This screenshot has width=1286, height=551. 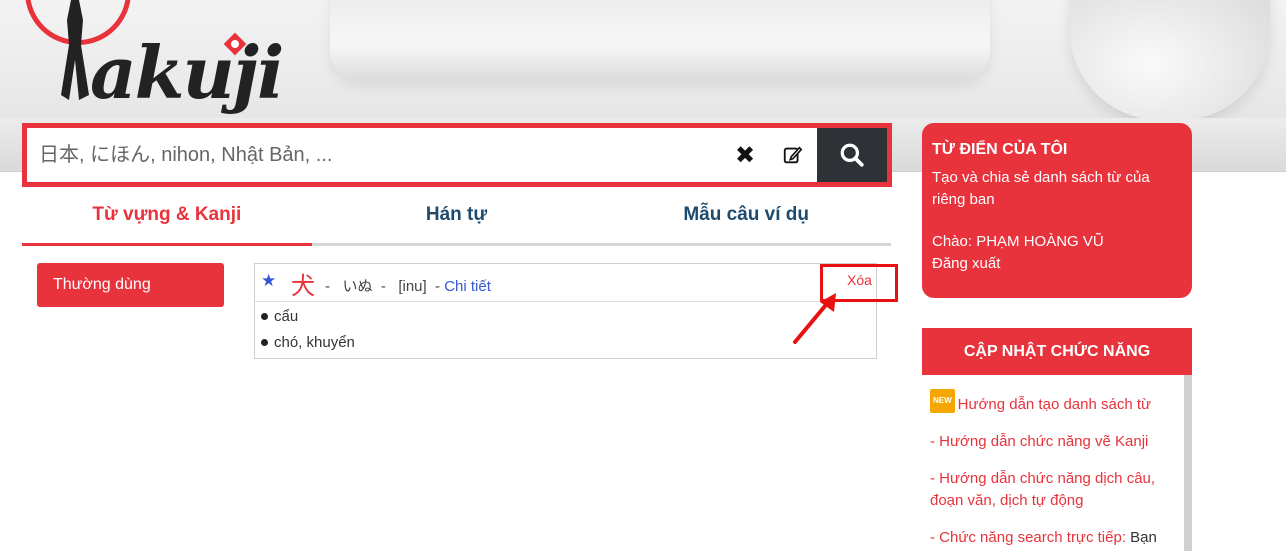 What do you see at coordinates (308, 342) in the screenshot?
I see `meaning-item: chó, khuyển` at bounding box center [308, 342].